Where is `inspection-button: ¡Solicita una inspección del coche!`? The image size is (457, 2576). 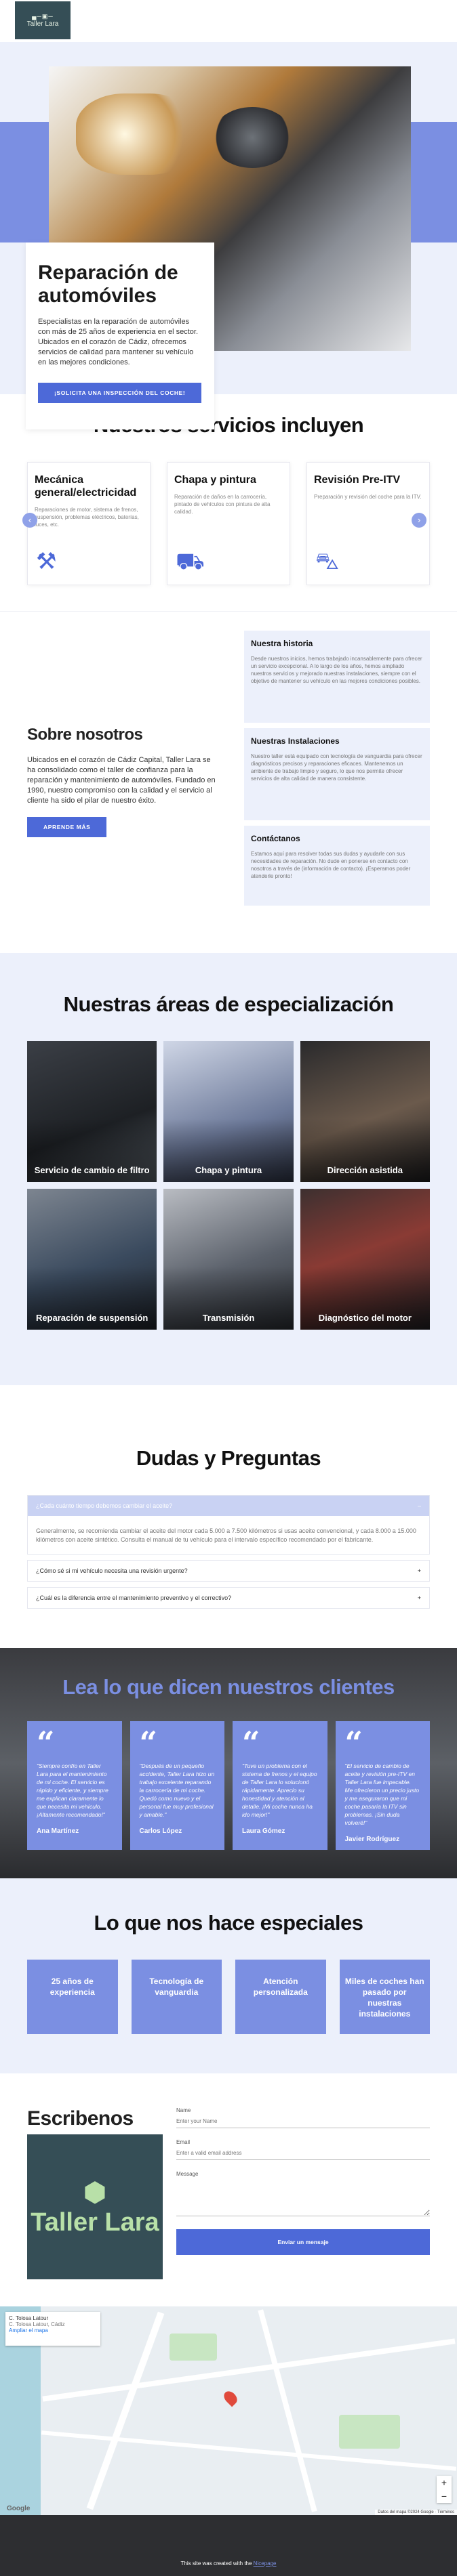 inspection-button: ¡Solicita una inspección del coche! is located at coordinates (120, 393).